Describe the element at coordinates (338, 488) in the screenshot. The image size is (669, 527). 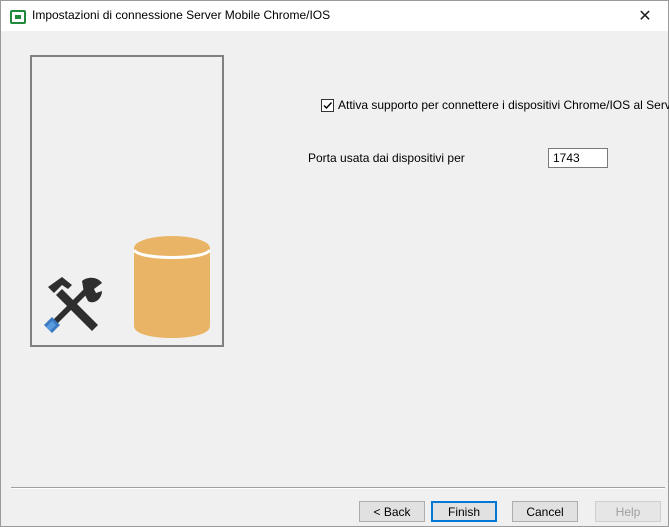
I see `button-separator` at that location.